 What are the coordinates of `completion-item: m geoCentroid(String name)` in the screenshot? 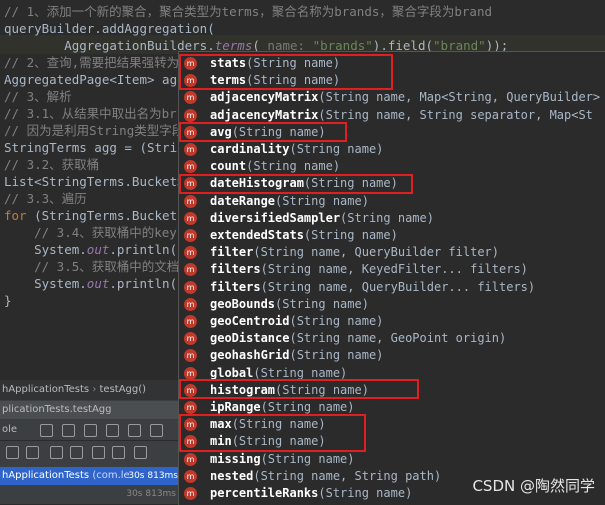 It's located at (392, 321).